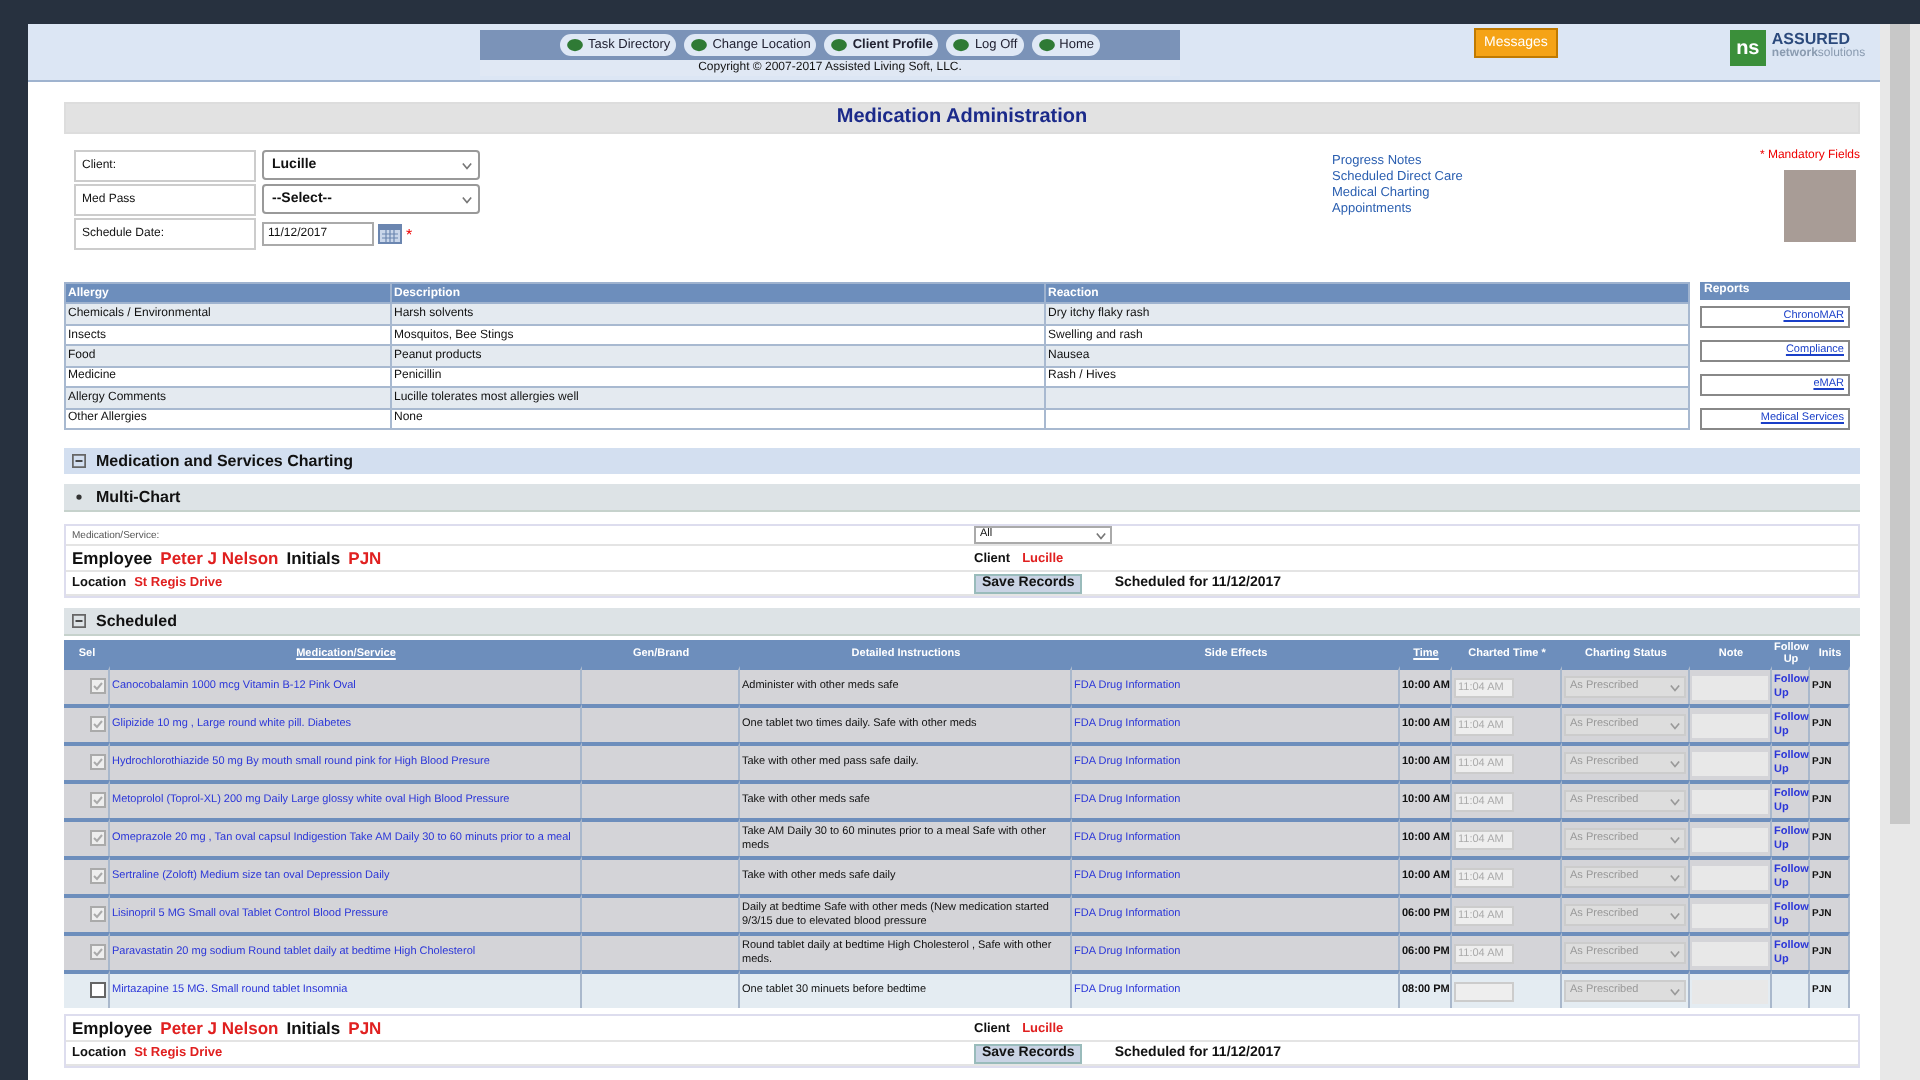 This screenshot has width=1920, height=1080. Describe the element at coordinates (1900, 424) in the screenshot. I see `scrollbar-thumb` at that location.